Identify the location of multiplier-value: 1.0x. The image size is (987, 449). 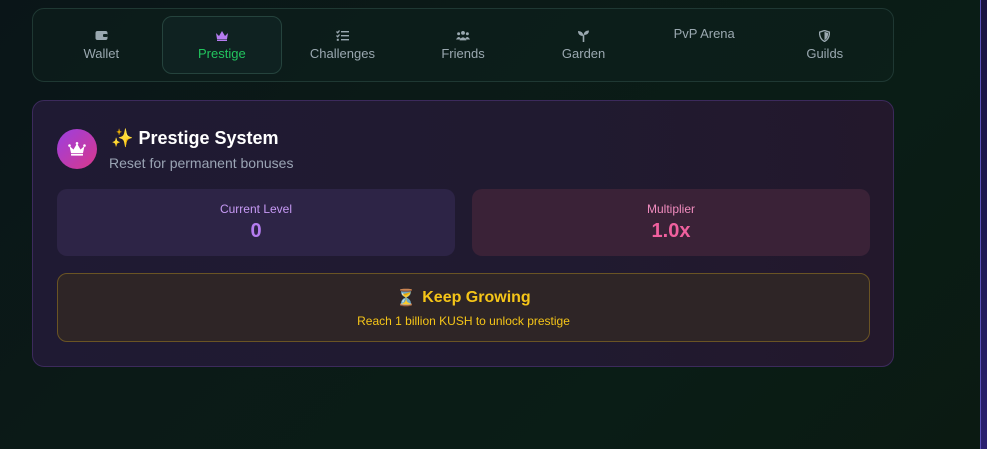
(671, 231).